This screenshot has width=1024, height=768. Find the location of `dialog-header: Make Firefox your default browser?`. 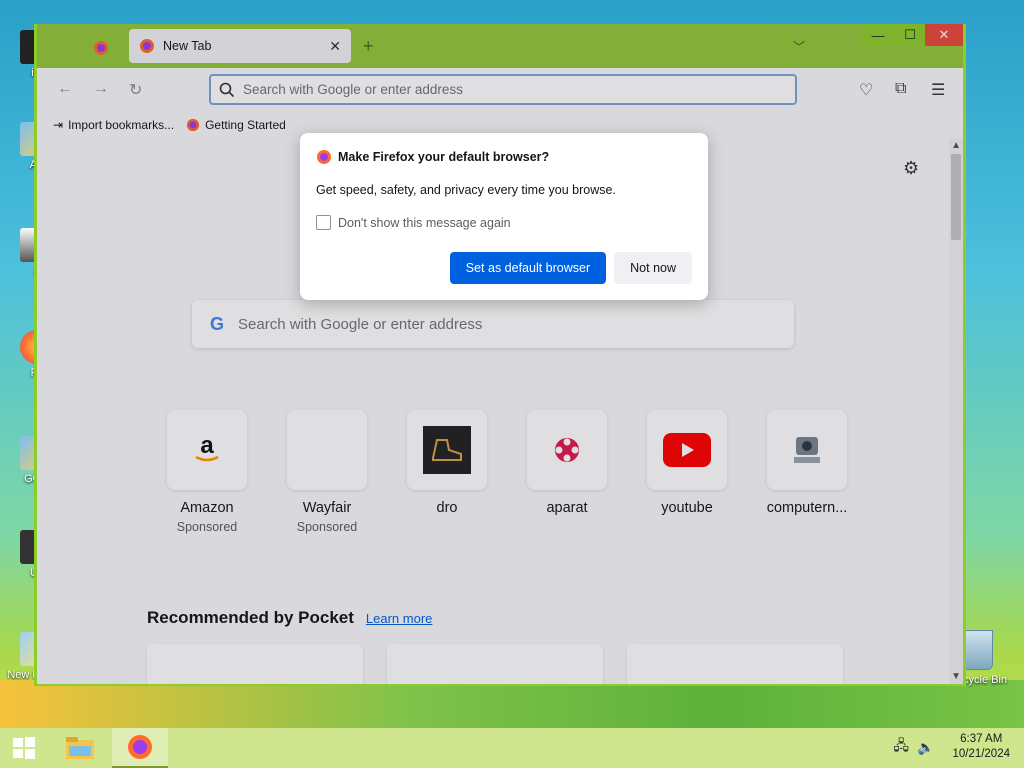

dialog-header: Make Firefox your default browser? is located at coordinates (504, 157).